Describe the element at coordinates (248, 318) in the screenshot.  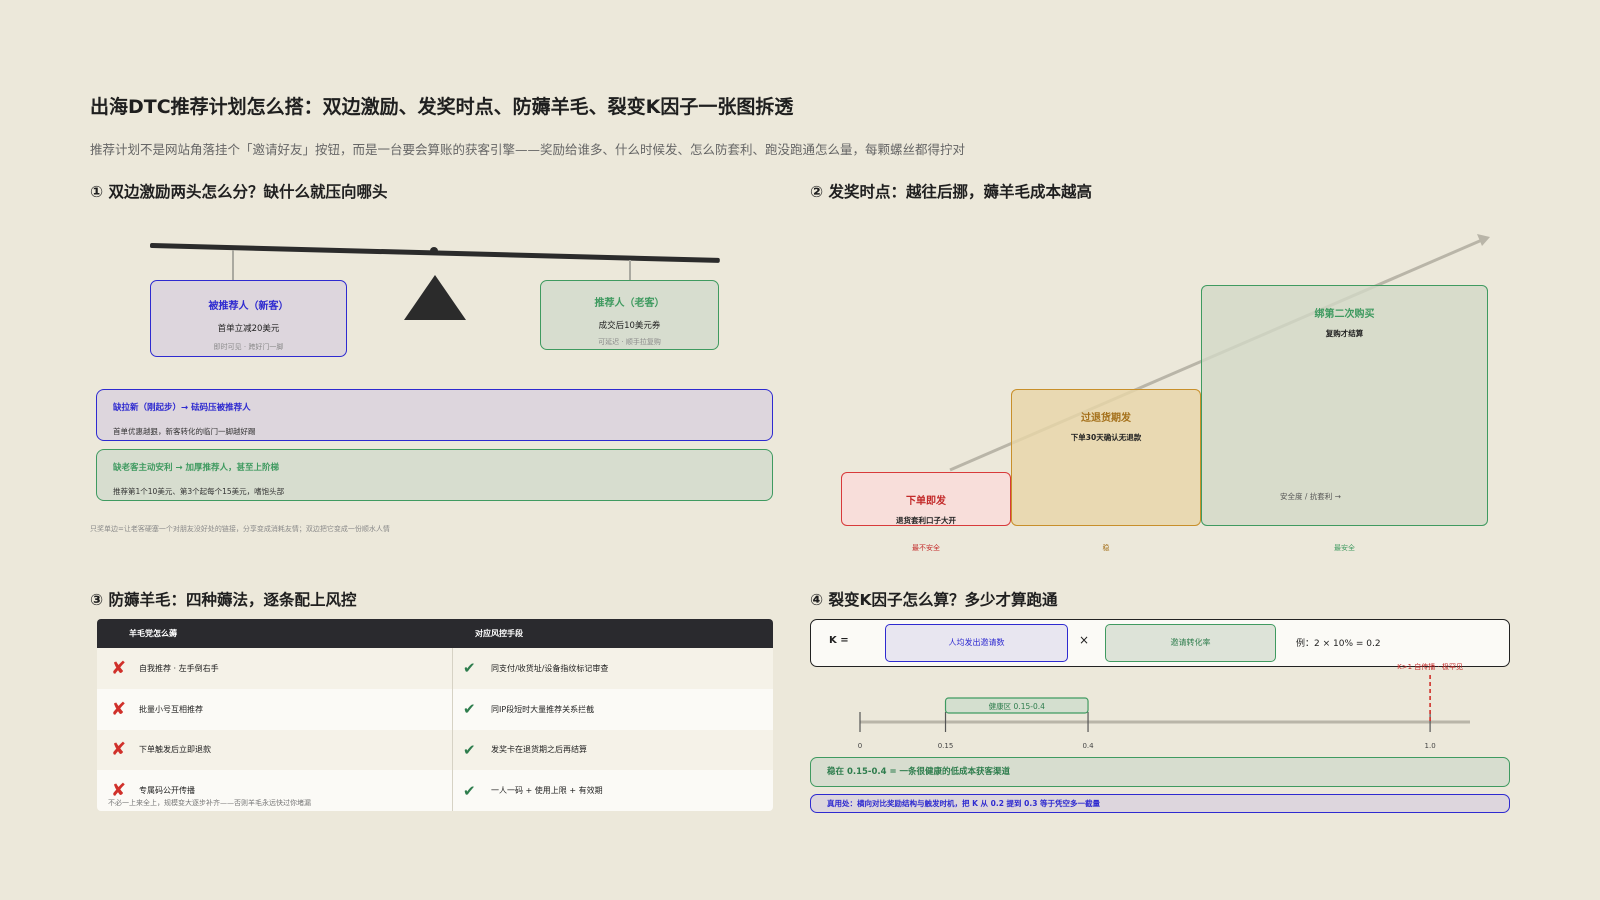
I see `new-customer-box: 被推荐人（新客） 首单立减20美元 即时可见 · 跨好门一脚` at that location.